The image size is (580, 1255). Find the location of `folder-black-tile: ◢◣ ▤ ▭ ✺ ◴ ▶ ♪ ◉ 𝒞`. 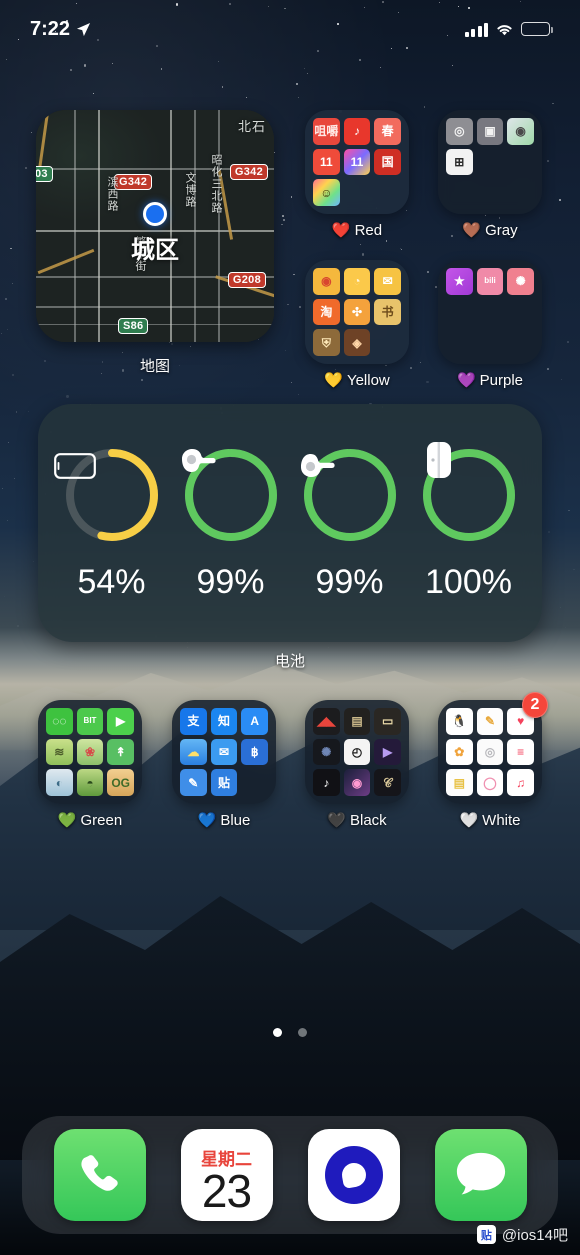

folder-black-tile: ◢◣ ▤ ▭ ✺ ◴ ▶ ♪ ◉ 𝒞 is located at coordinates (357, 752).